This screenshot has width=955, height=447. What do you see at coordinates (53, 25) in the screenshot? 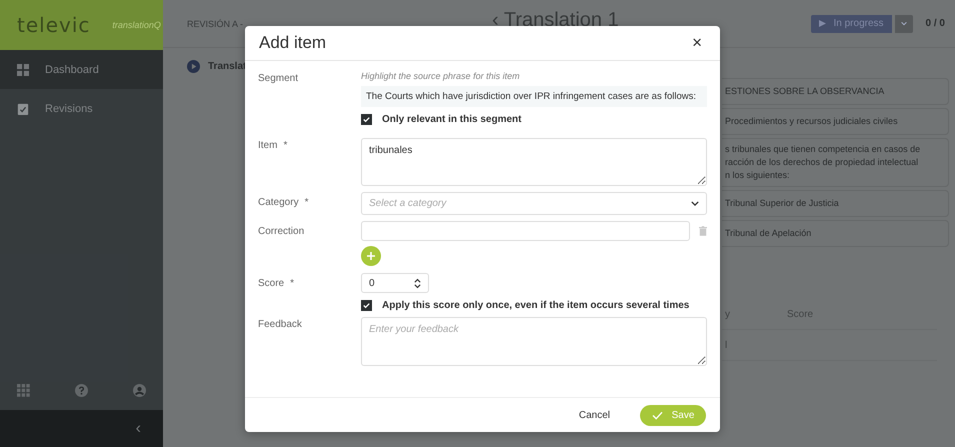
I see `logo: televic` at bounding box center [53, 25].